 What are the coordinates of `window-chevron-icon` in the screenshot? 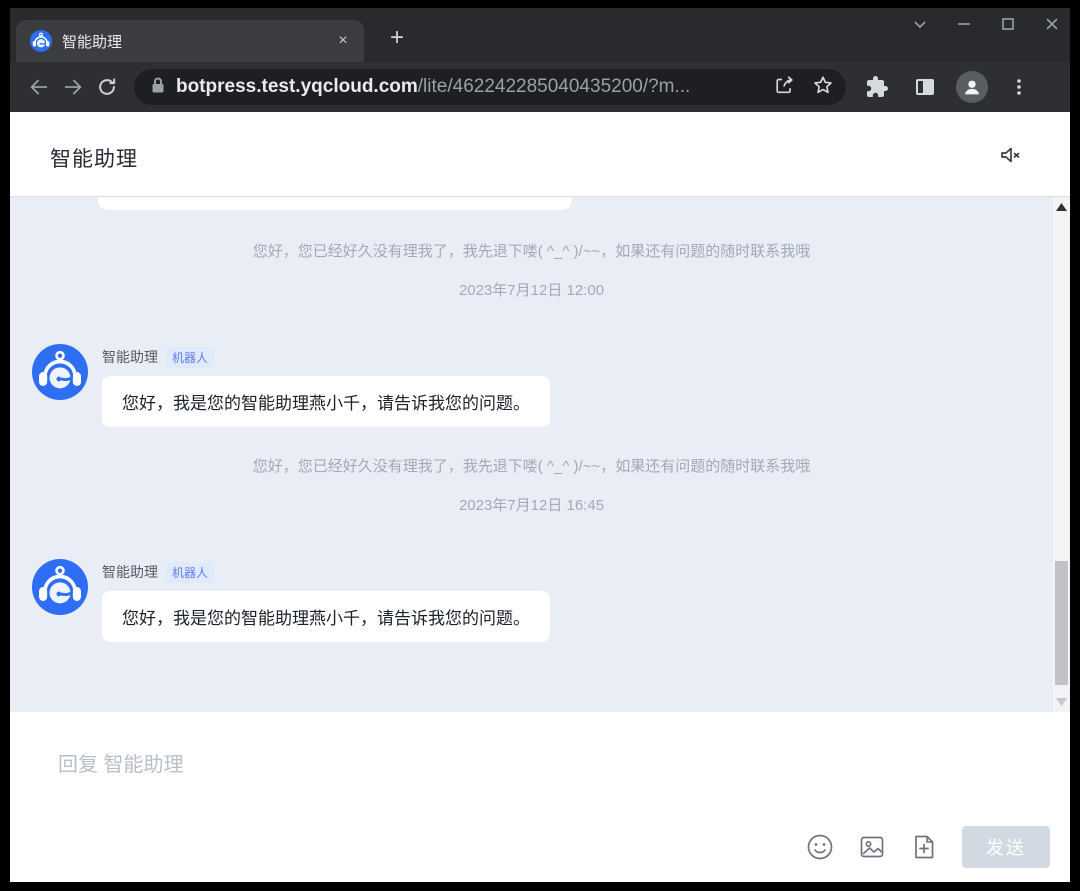 It's located at (920, 24).